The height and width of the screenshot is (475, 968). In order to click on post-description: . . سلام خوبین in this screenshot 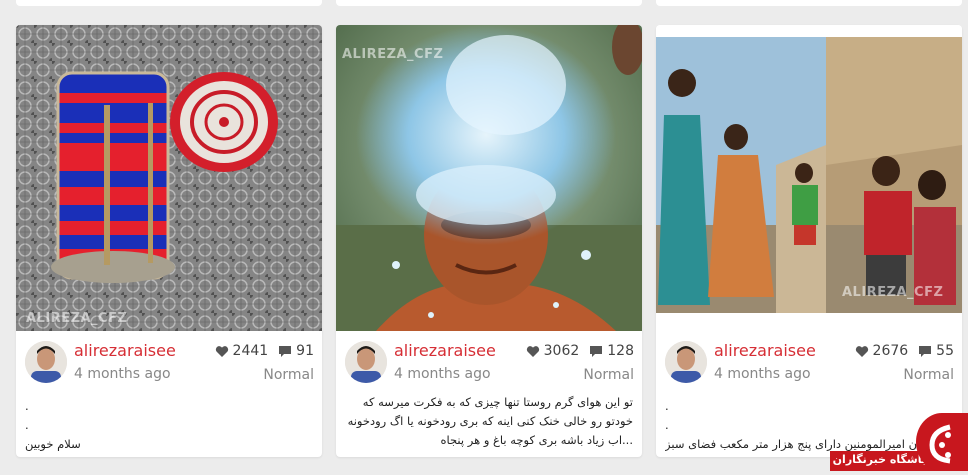, I will do `click(169, 425)`.